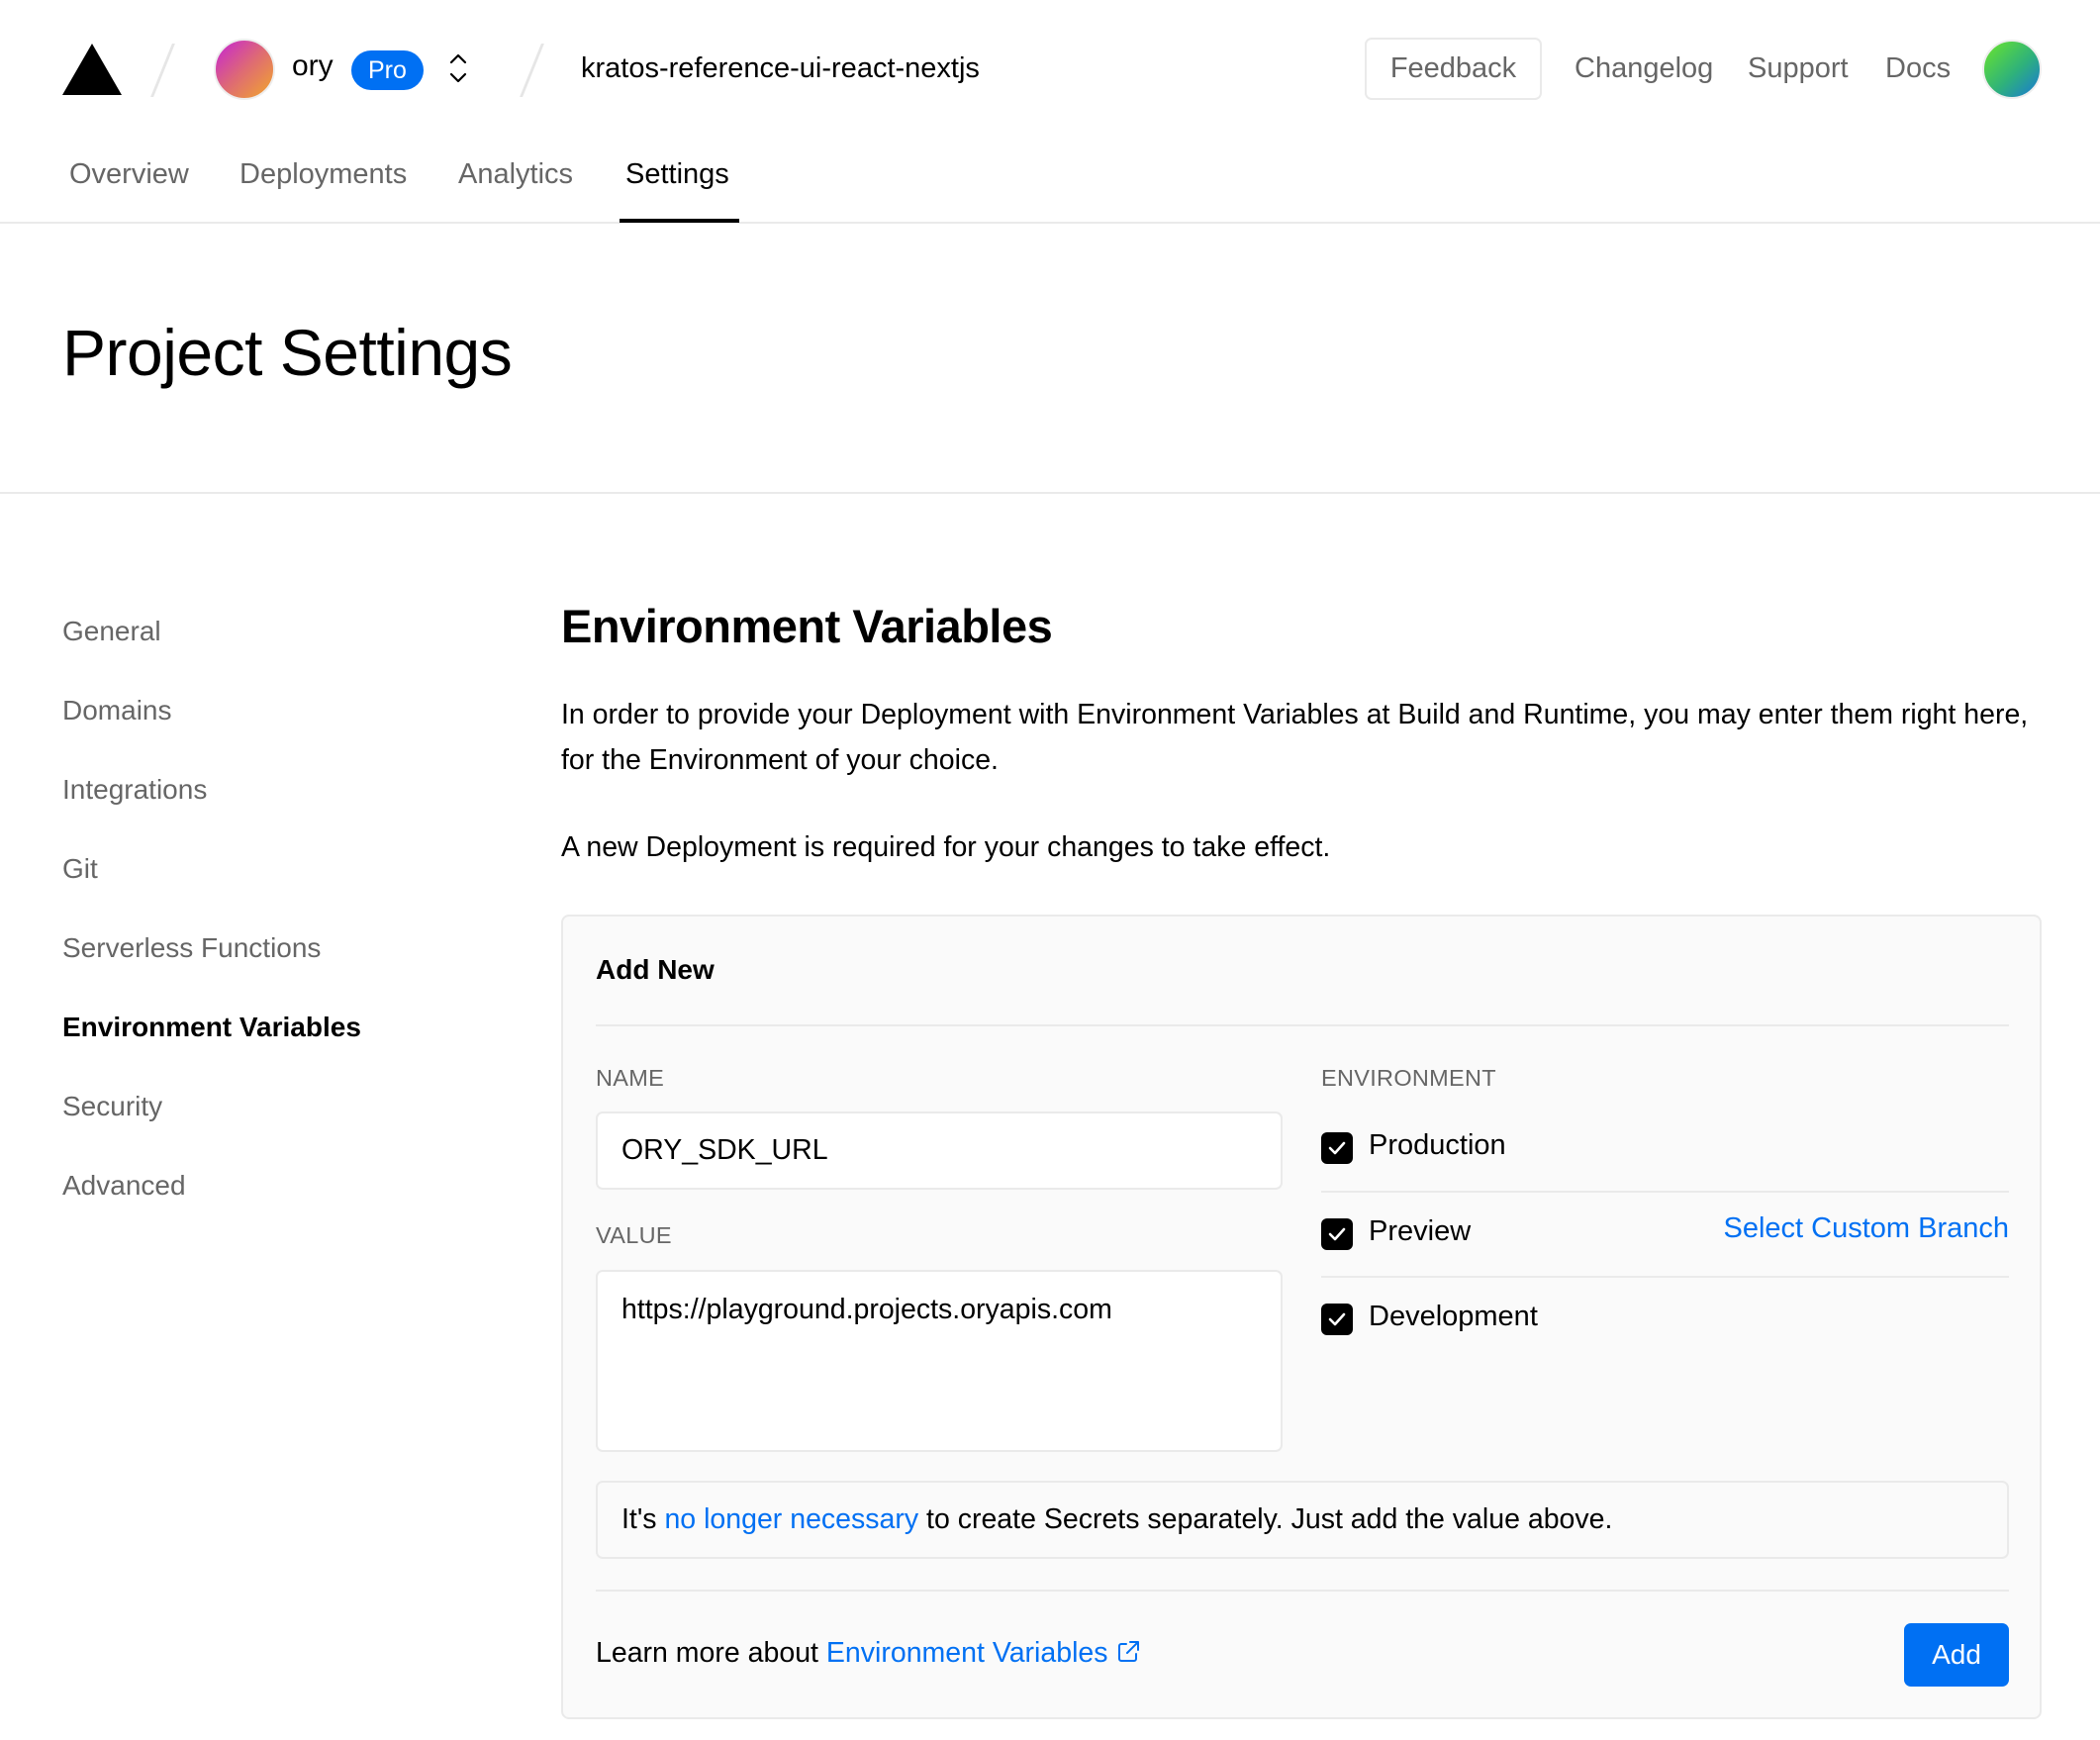 The width and height of the screenshot is (2100, 1740). I want to click on add-button: Add, so click(1956, 1655).